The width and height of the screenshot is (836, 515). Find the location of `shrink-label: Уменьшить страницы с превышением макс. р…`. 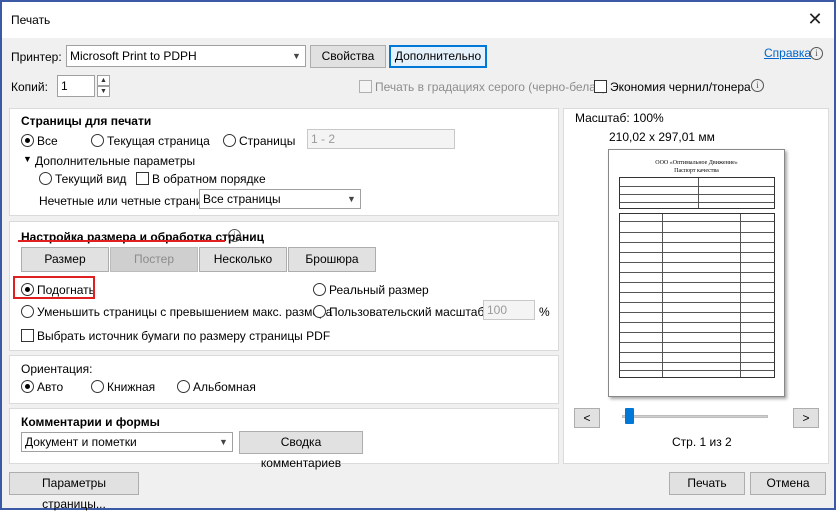

shrink-label: Уменьшить страницы с превышением макс. р… is located at coordinates (185, 312).